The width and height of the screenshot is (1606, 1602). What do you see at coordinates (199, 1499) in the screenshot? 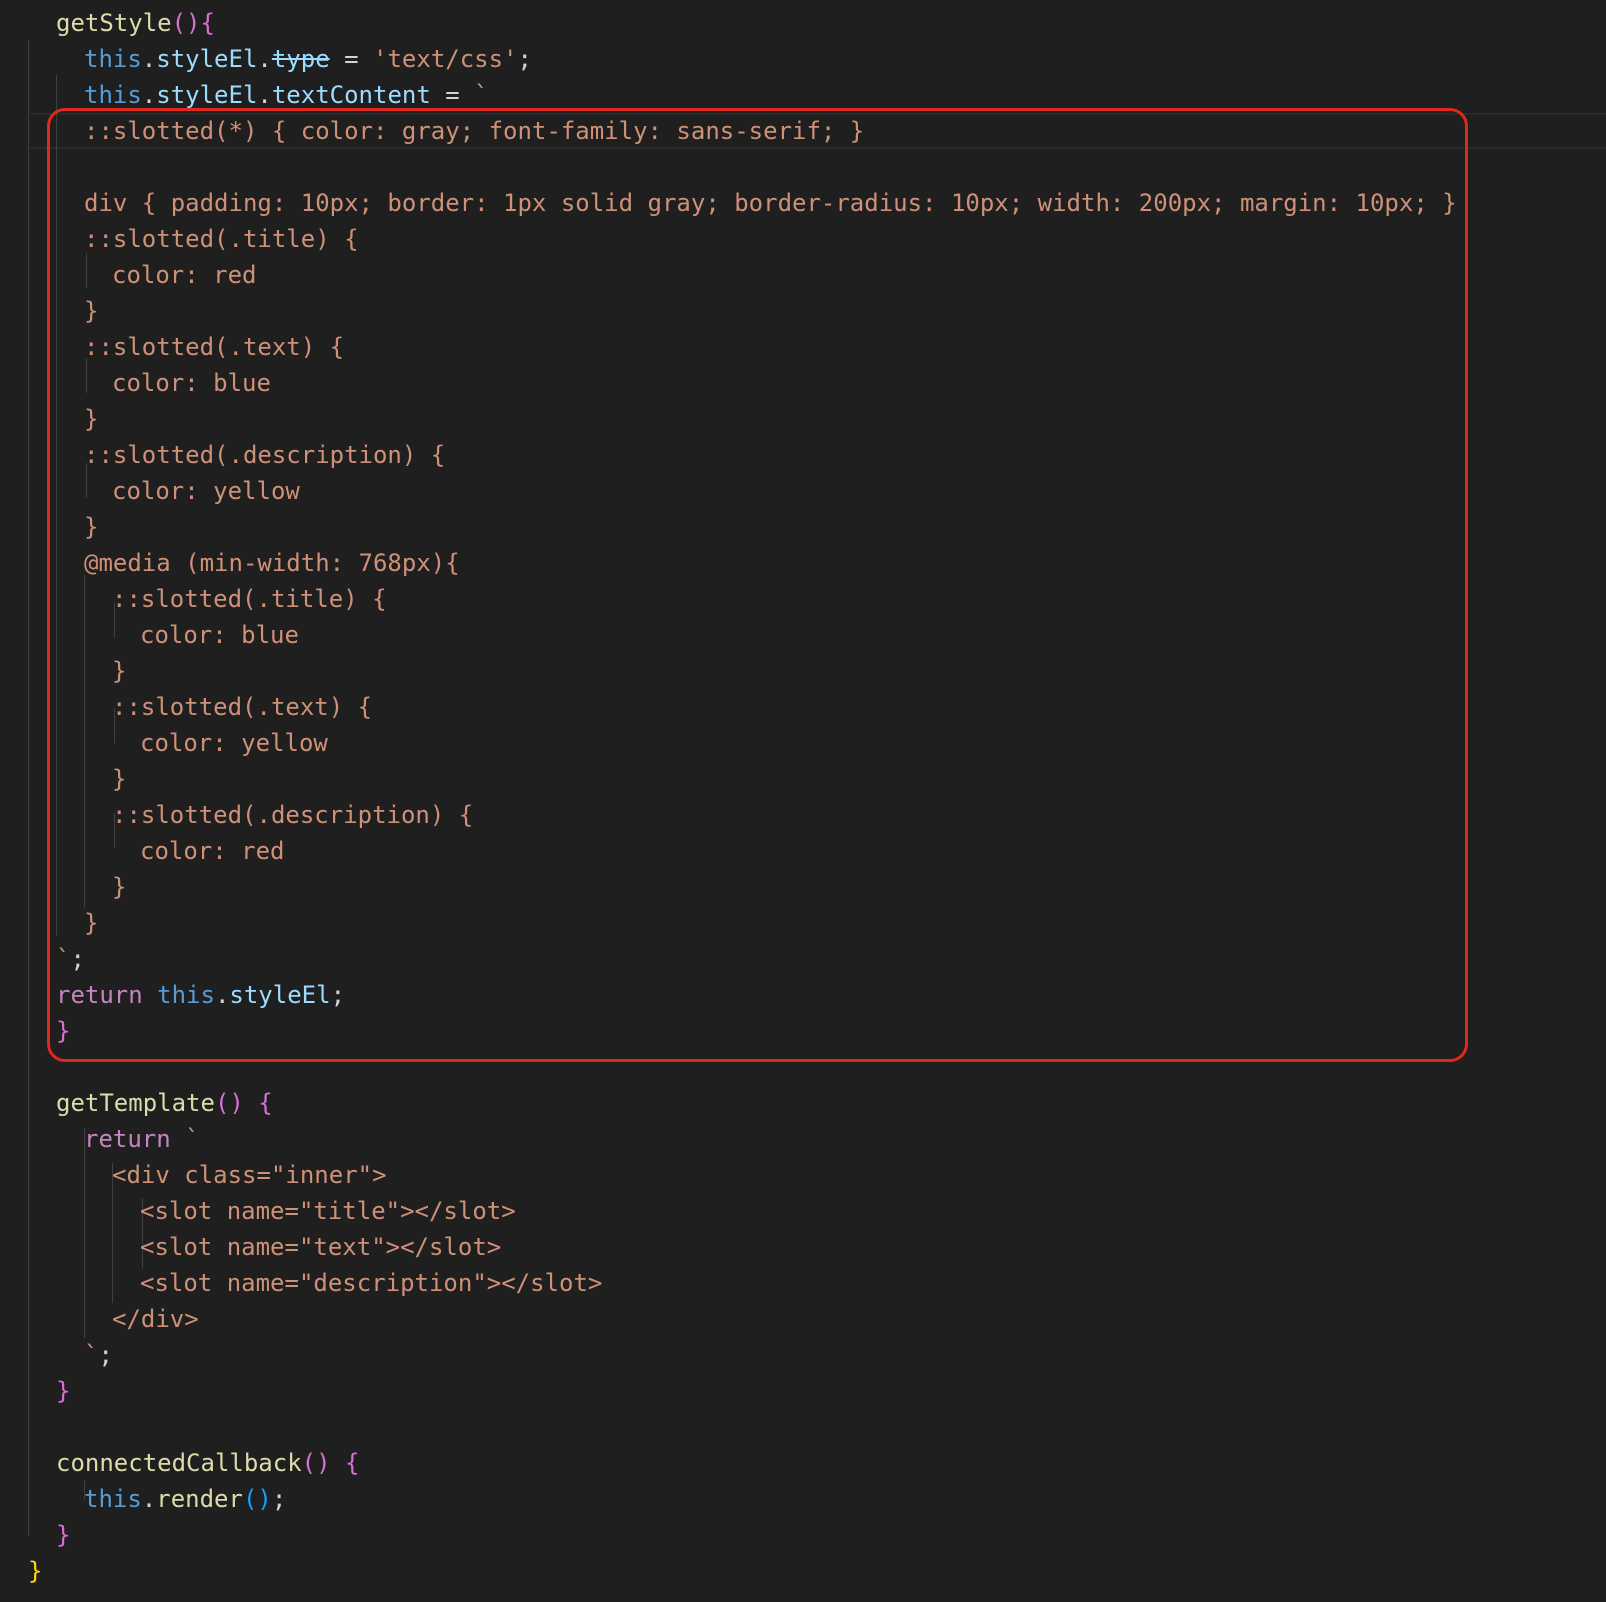
I see `code-token: render` at bounding box center [199, 1499].